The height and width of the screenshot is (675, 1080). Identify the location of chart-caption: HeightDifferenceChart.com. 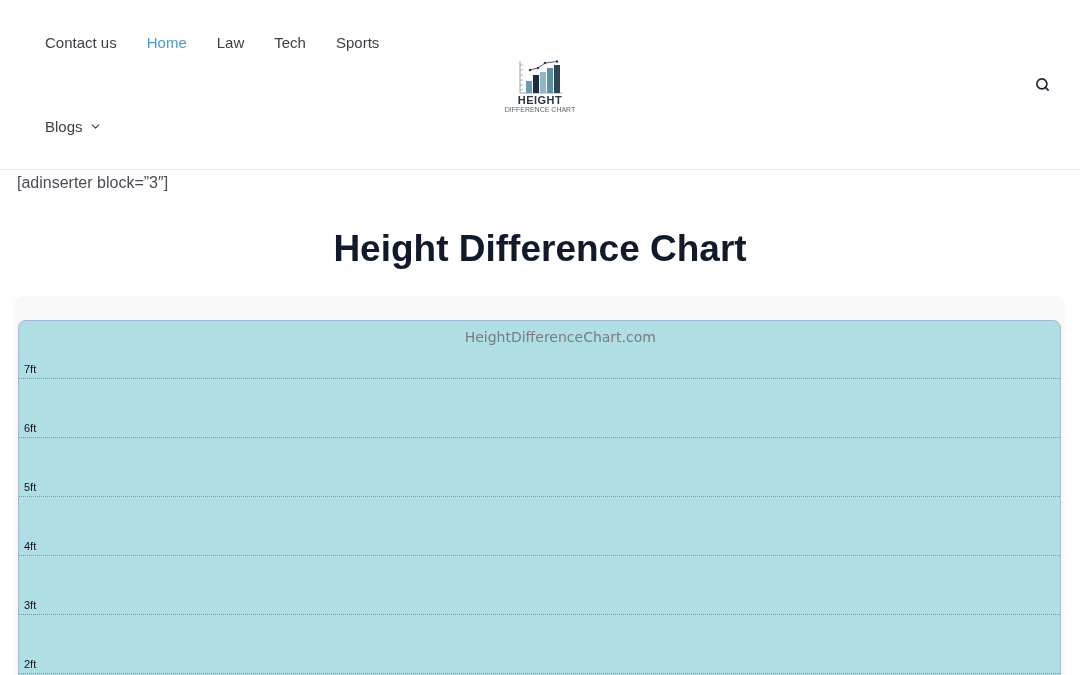
(560, 337).